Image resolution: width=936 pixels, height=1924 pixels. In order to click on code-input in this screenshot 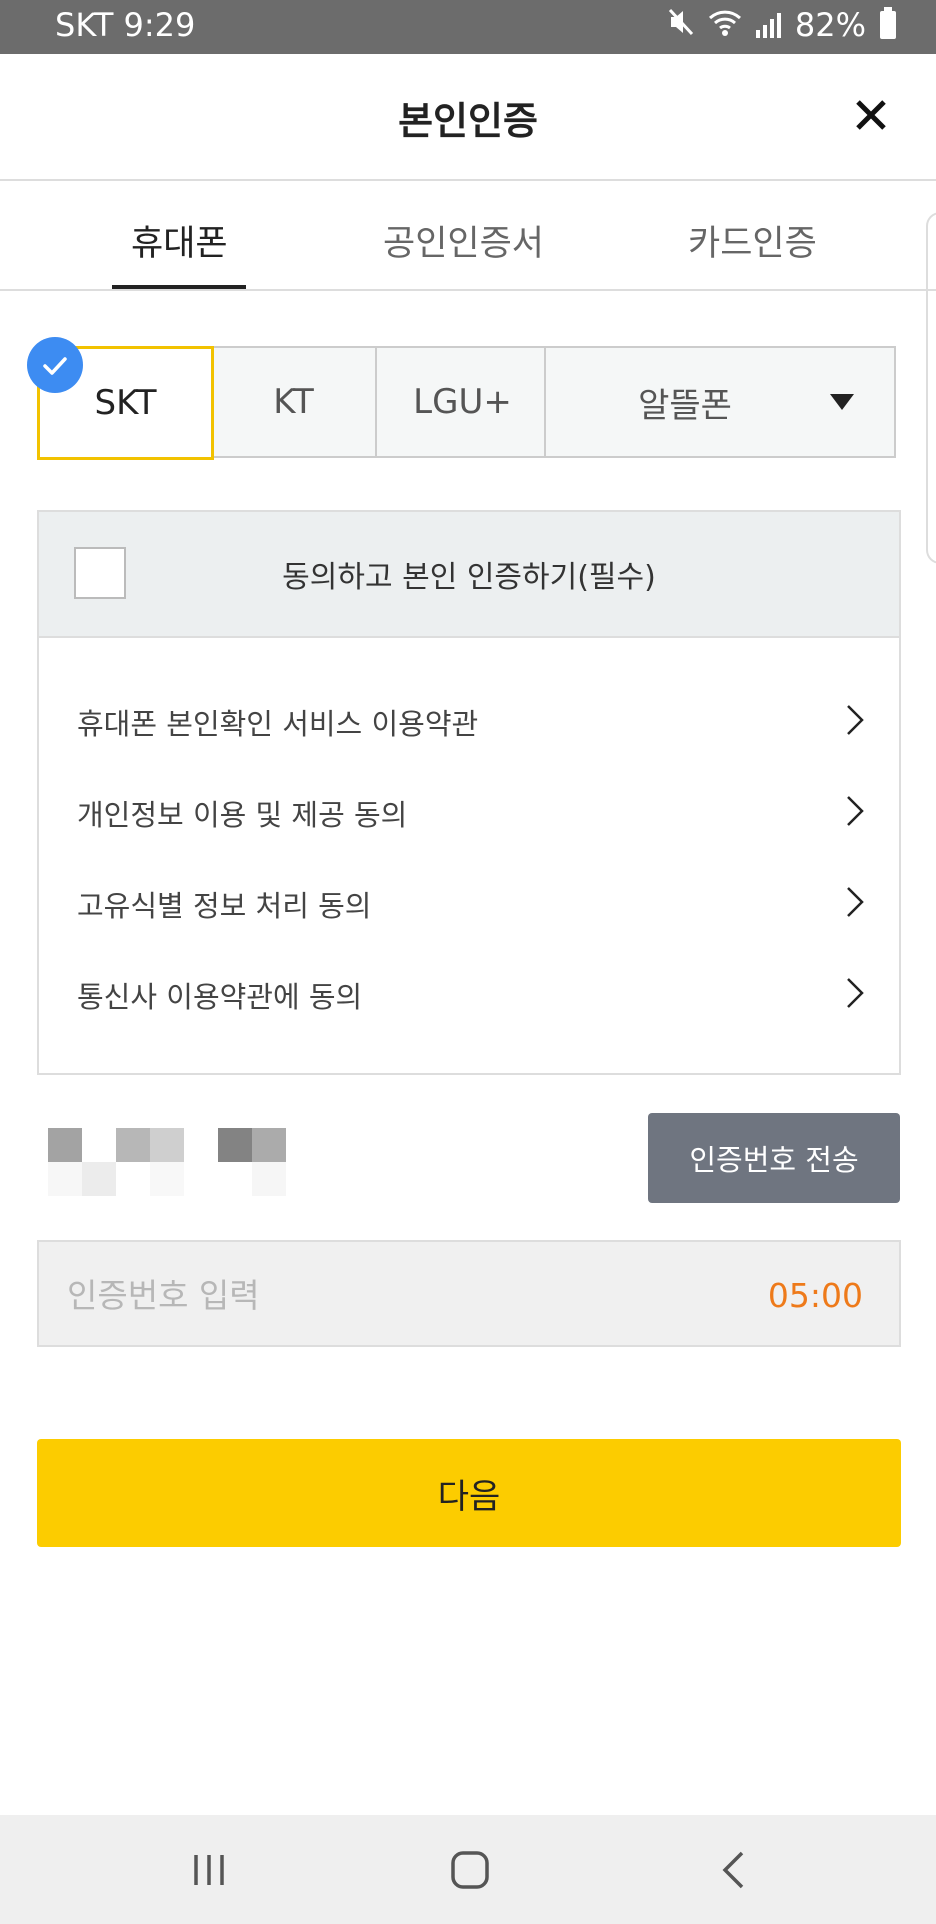, I will do `click(367, 1295)`.